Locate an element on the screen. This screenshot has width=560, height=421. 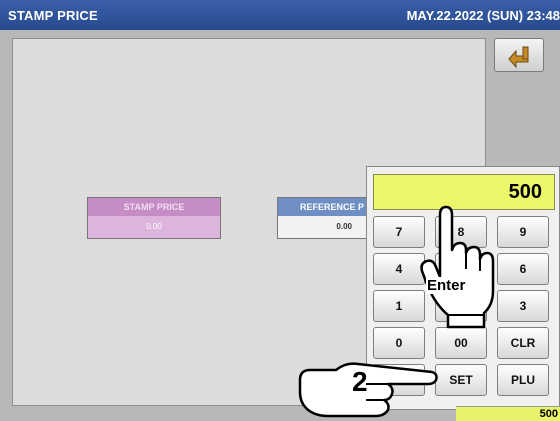
status-value-bar: 500 is located at coordinates (508, 413).